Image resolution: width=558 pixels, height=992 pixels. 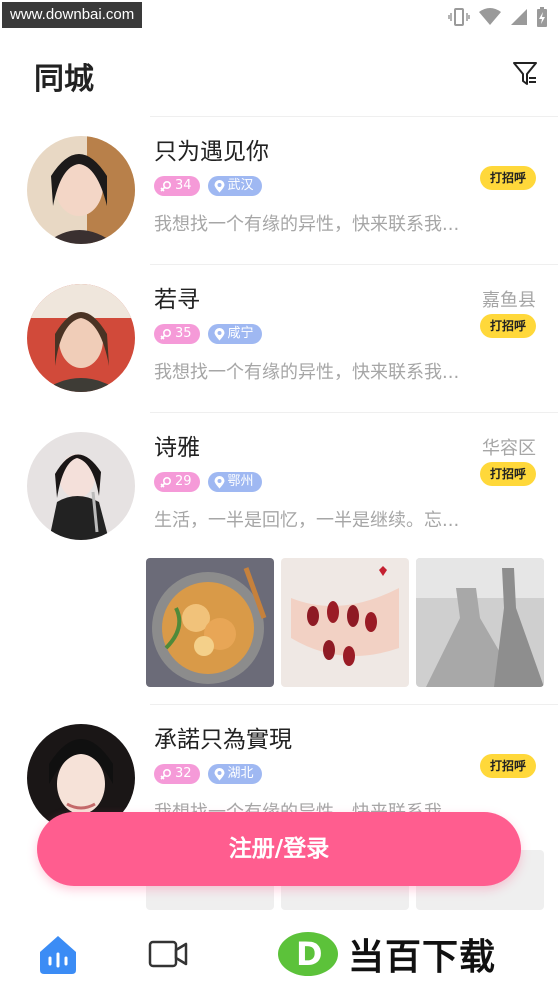 I want to click on location-tag: 武汉, so click(x=234, y=186).